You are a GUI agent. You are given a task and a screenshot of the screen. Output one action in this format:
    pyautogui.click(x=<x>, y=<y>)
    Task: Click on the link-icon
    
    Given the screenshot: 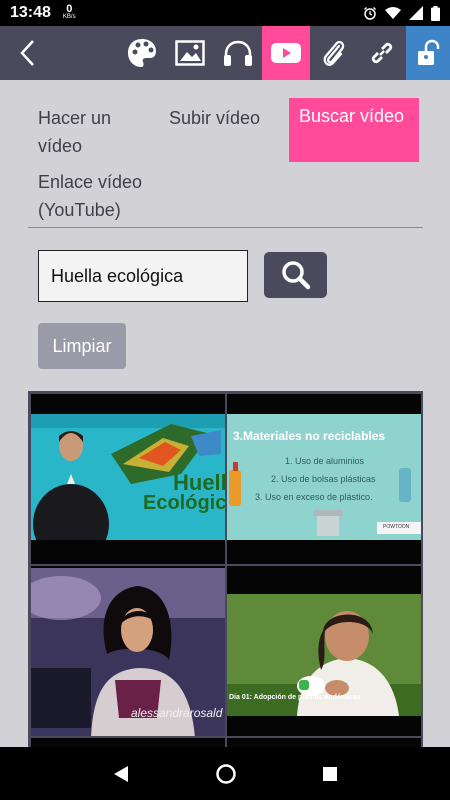 What is the action you would take?
    pyautogui.click(x=382, y=53)
    